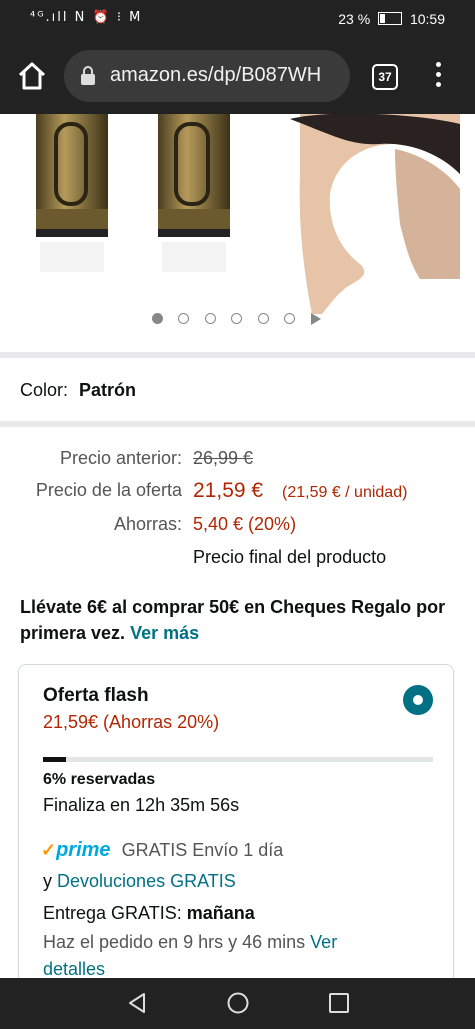  I want to click on returns-link: Devoluciones GRATIS, so click(146, 881).